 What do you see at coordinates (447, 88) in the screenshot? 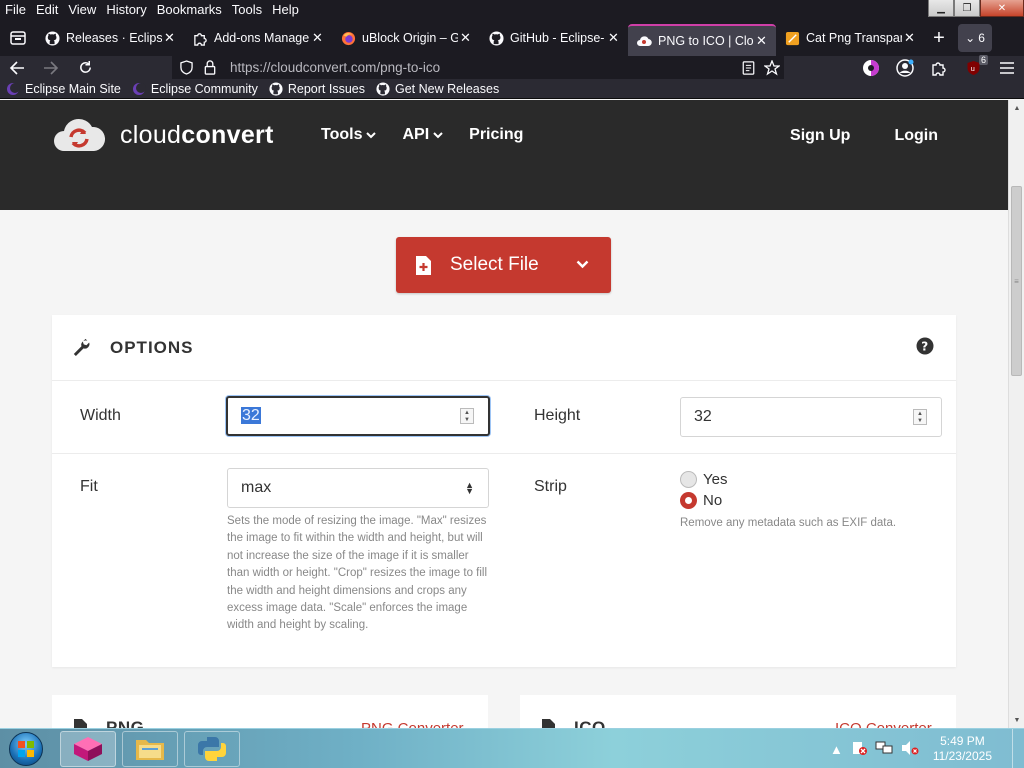
I see `bookmark-label: Get New Releases` at bounding box center [447, 88].